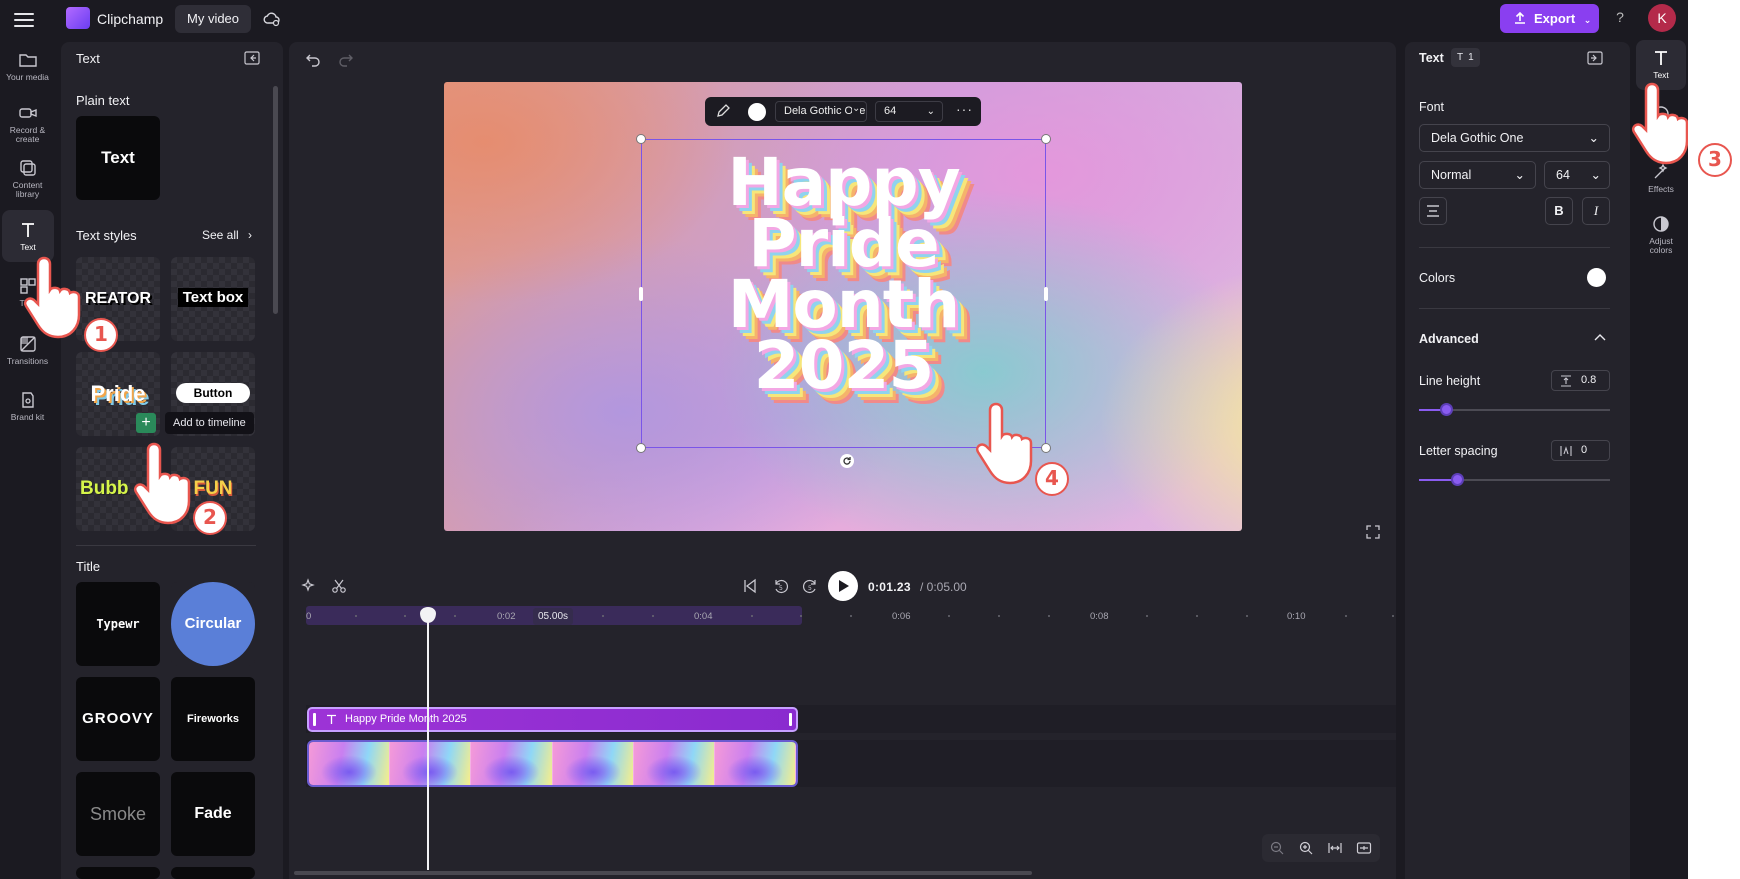 Image resolution: width=1740 pixels, height=879 pixels. What do you see at coordinates (27, 60) in the screenshot?
I see `folder-icon` at bounding box center [27, 60].